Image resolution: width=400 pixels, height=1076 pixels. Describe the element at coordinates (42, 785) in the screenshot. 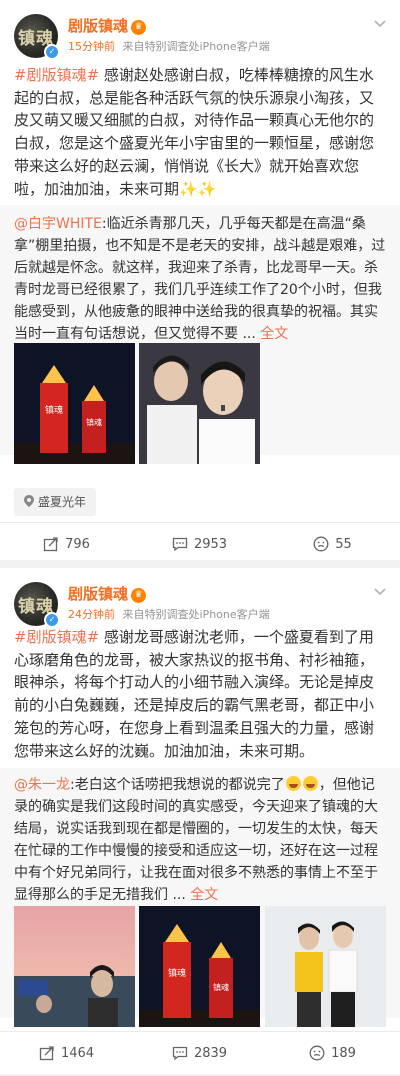

I see `repost-user-link: @朱一龙` at that location.